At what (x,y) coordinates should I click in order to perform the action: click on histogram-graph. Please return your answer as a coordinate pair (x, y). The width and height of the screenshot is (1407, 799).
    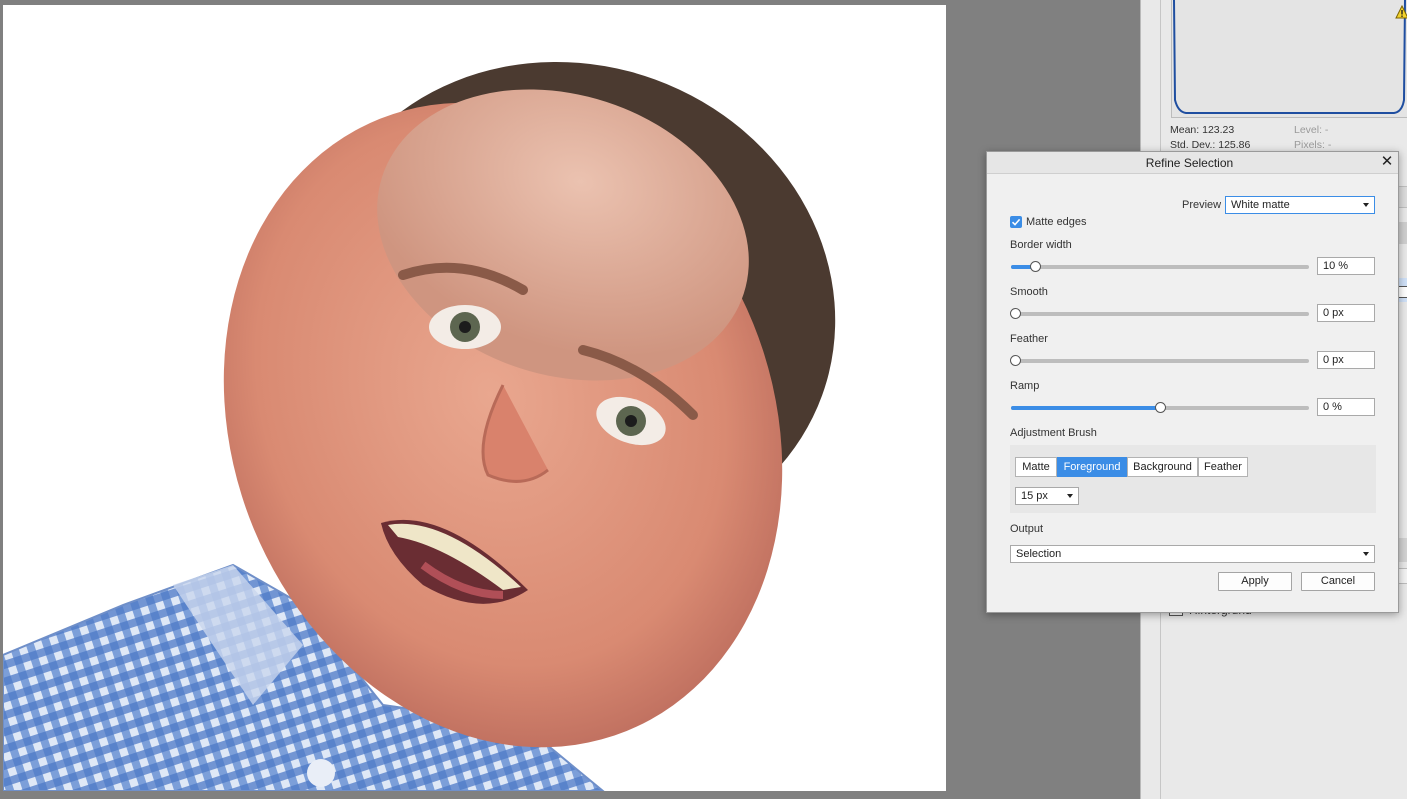
    Looking at the image, I should click on (1289, 59).